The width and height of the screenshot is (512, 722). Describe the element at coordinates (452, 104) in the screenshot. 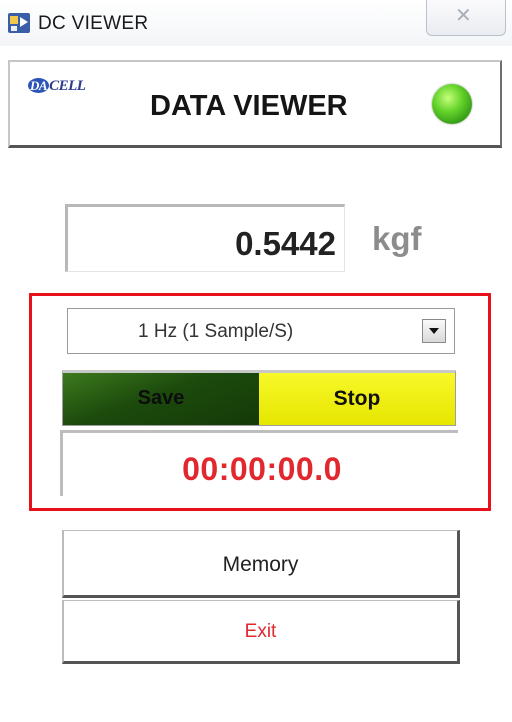

I see `status-led-icon` at that location.